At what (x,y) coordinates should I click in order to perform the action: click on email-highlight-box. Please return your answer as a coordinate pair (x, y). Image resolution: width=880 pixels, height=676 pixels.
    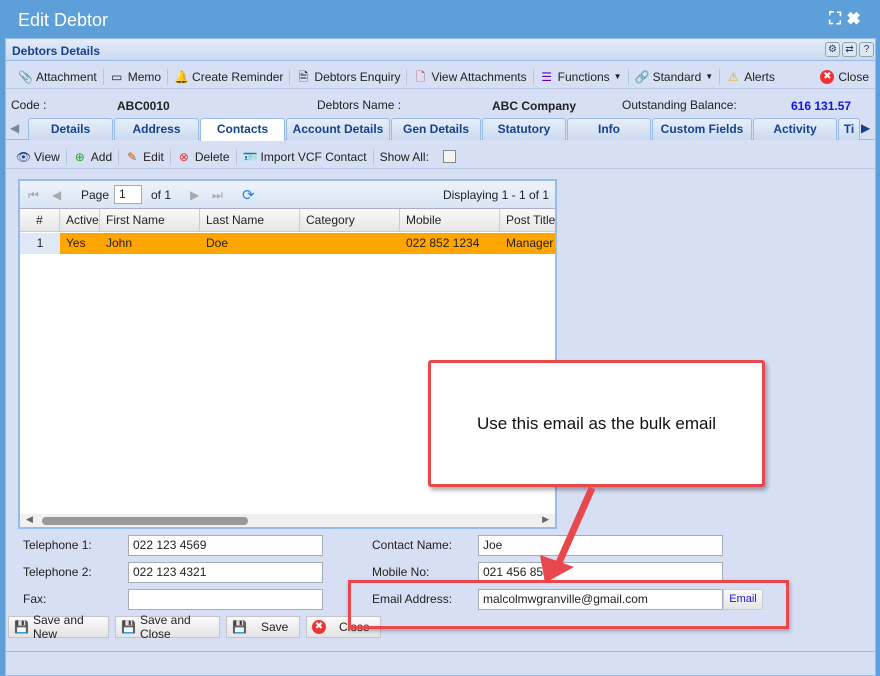
    Looking at the image, I should click on (568, 604).